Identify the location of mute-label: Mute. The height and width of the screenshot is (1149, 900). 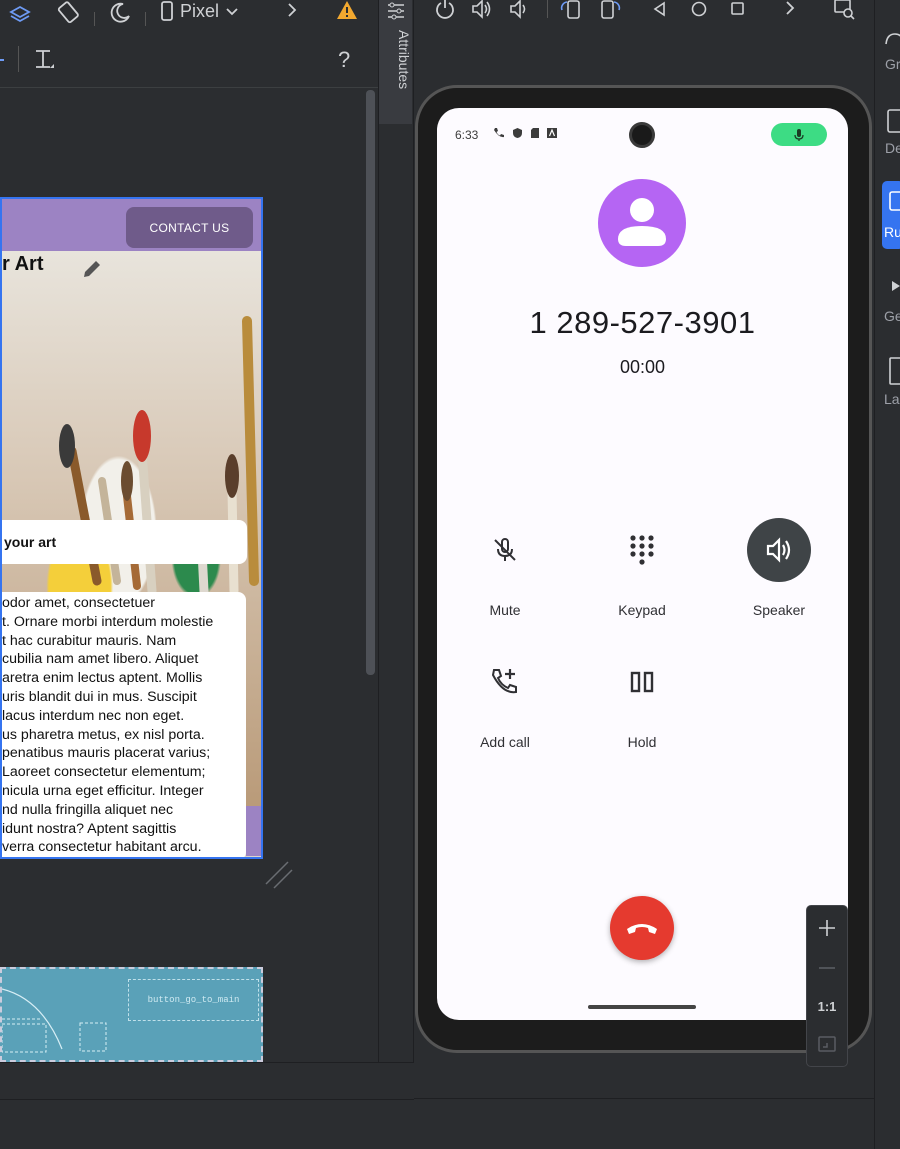
(505, 610).